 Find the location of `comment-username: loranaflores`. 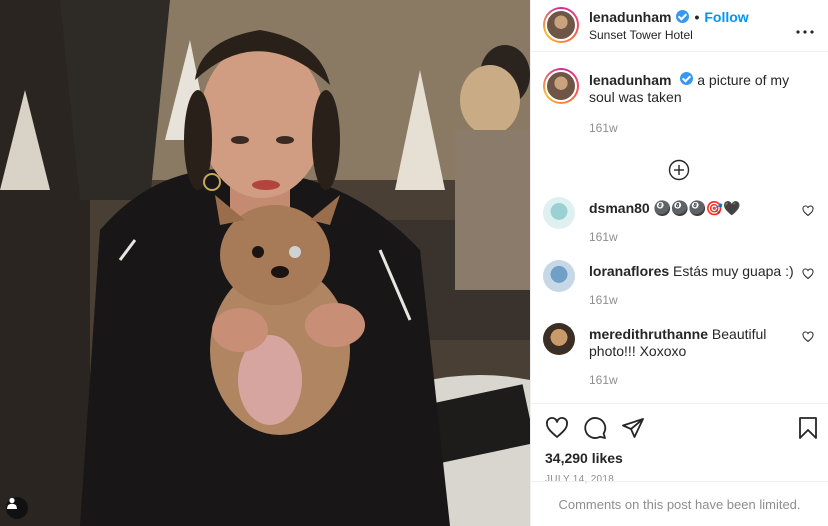

comment-username: loranaflores is located at coordinates (629, 271).